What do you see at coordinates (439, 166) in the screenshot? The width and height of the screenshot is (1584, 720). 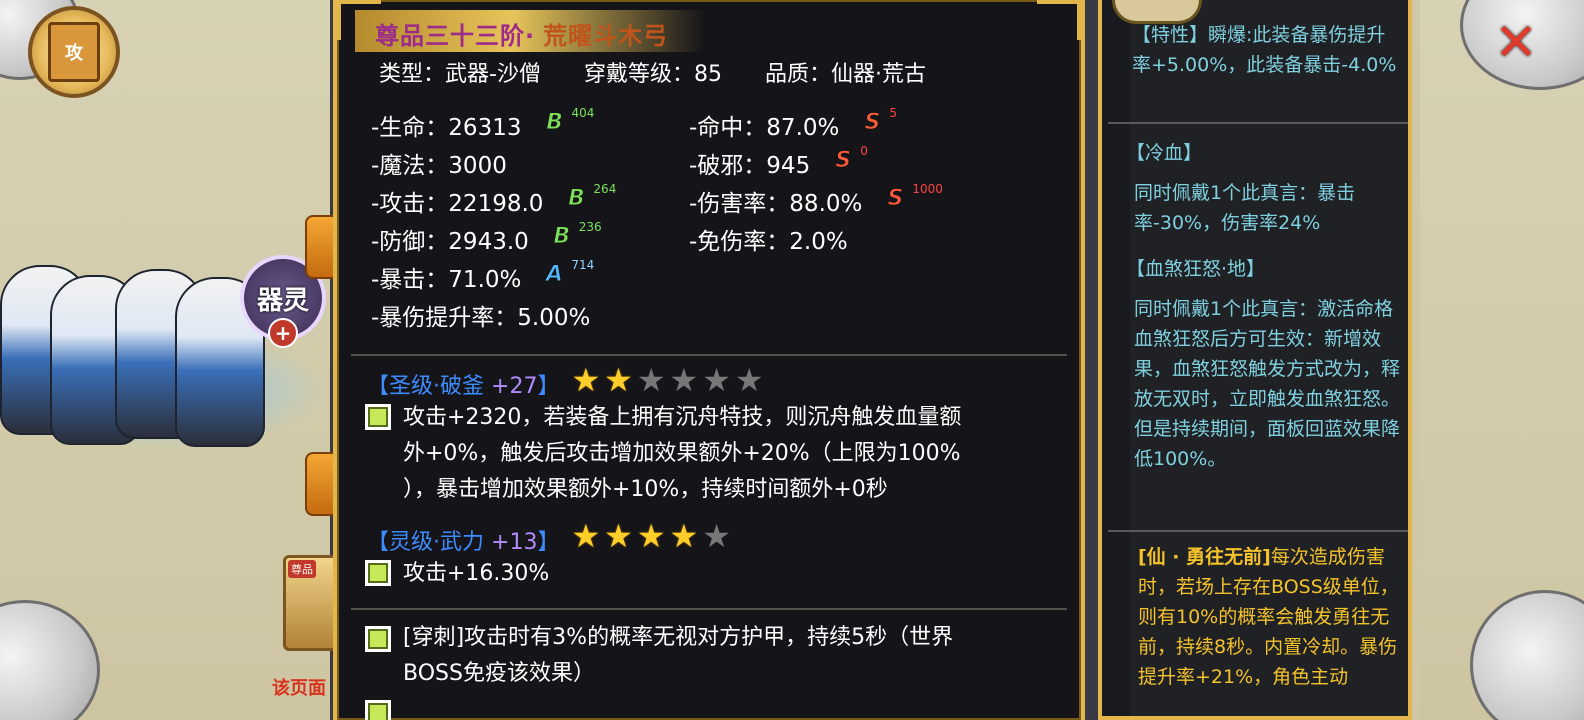 I see `stat-left-1: -魔法：3000` at bounding box center [439, 166].